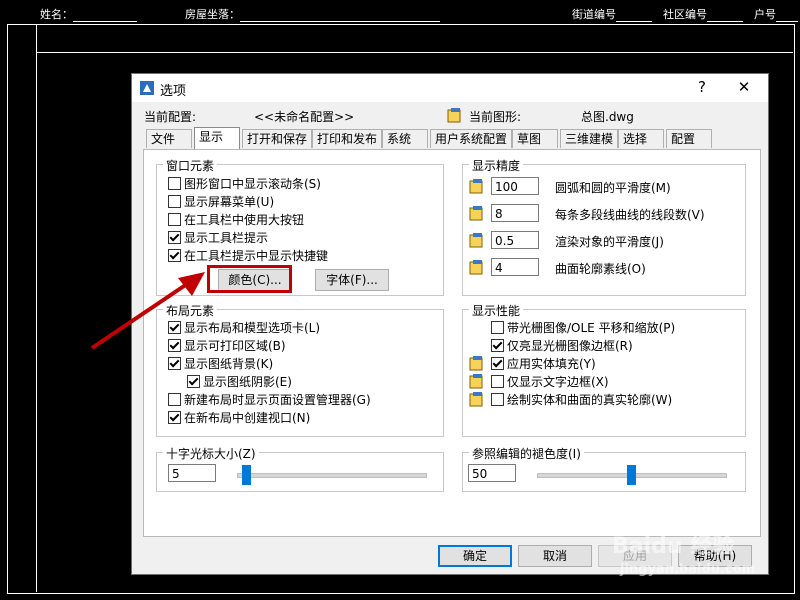 This screenshot has height=600, width=800. I want to click on annotation-arrow, so click(147, 311).